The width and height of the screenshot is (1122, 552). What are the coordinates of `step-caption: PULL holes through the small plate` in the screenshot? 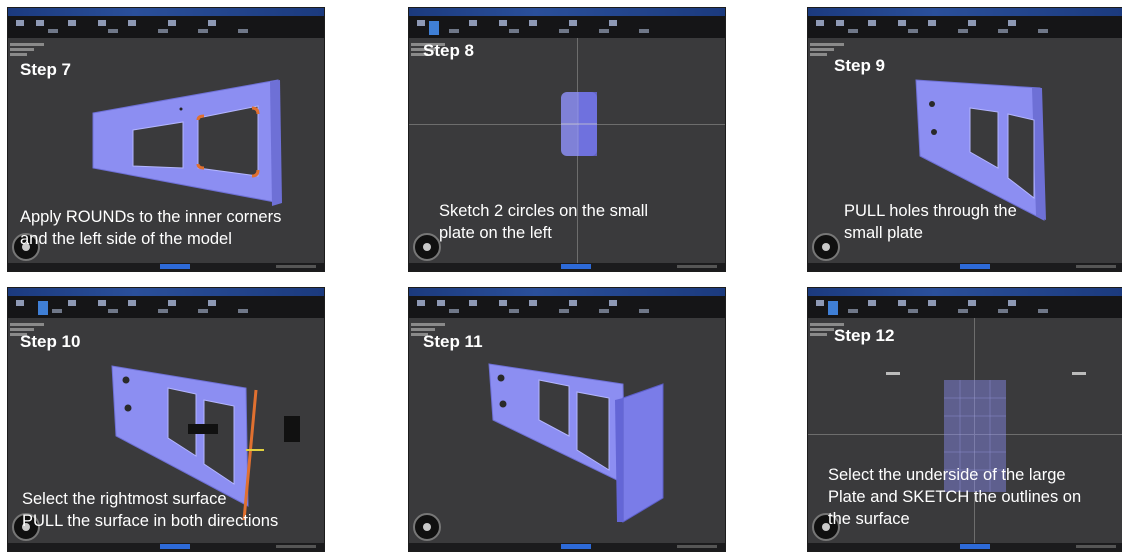 It's located at (930, 222).